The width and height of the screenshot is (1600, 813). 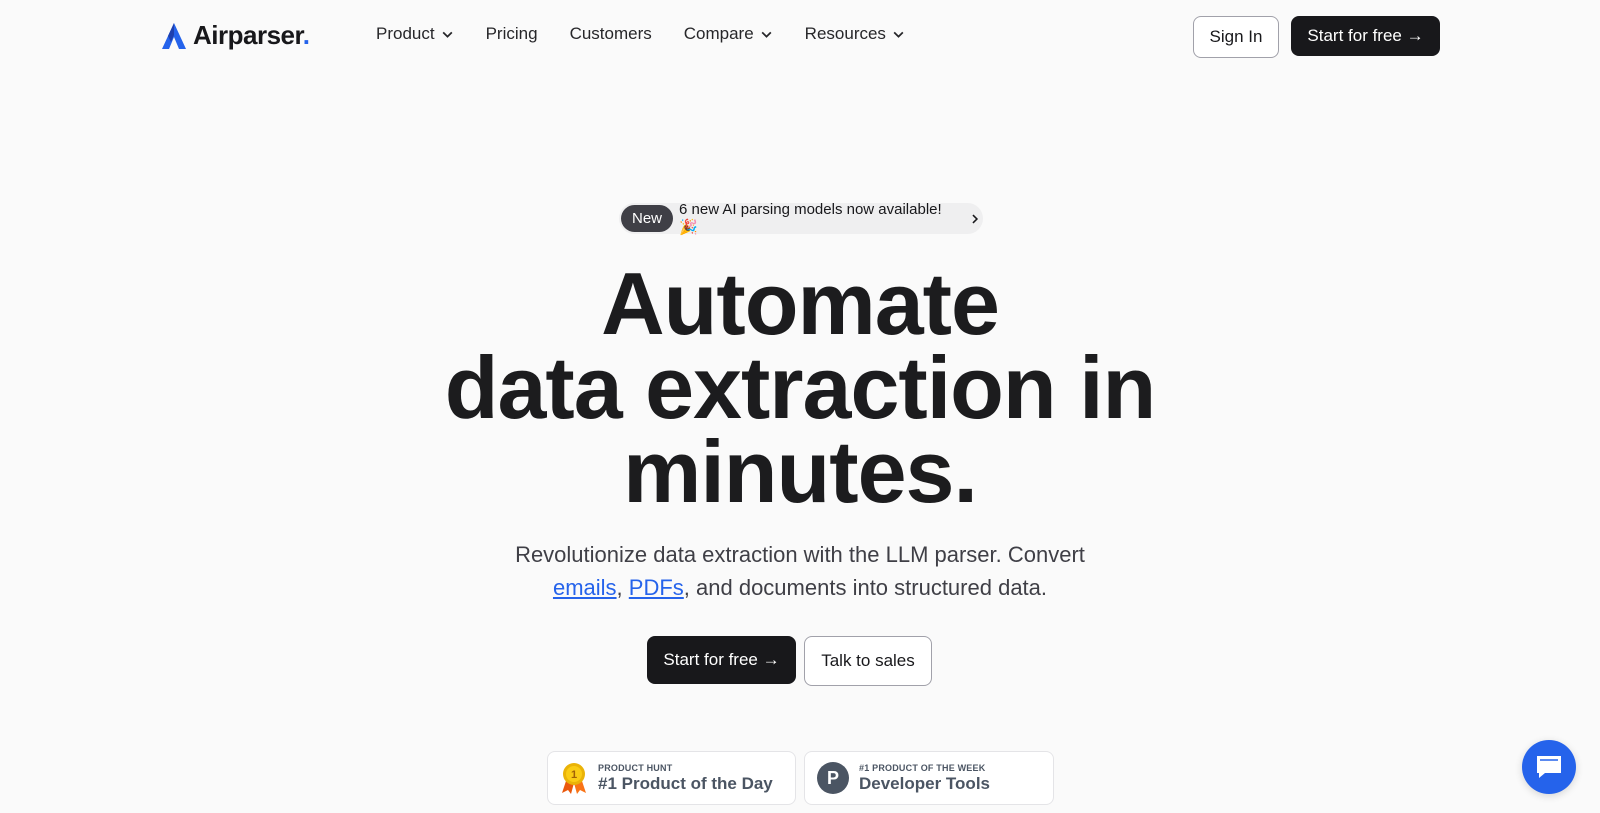 I want to click on product-hunt-title: #1 Product of the Day, so click(x=685, y=783).